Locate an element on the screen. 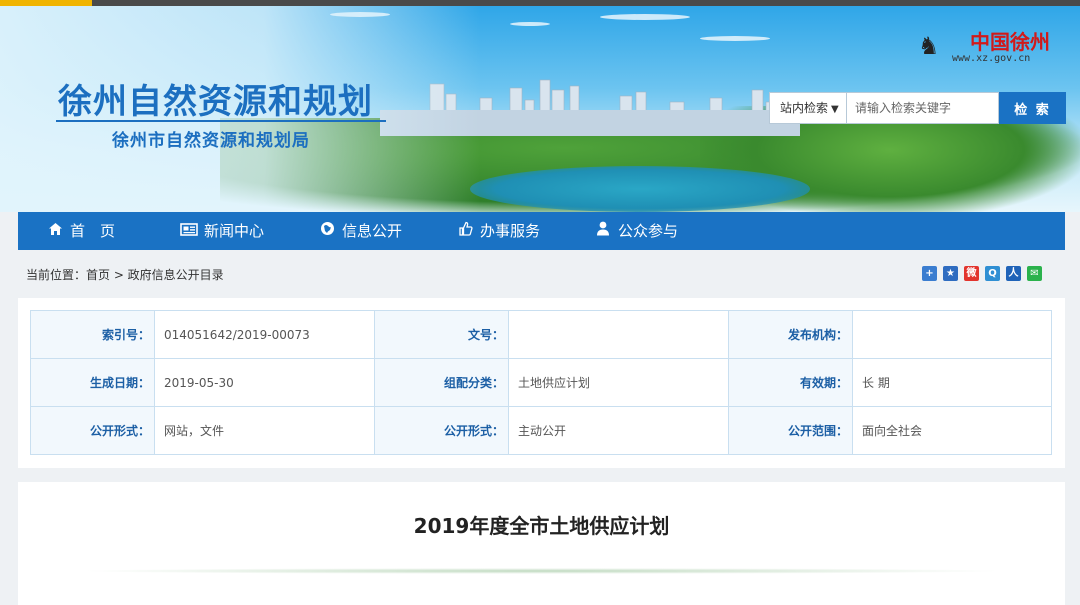  share-qzone-icon: ★ is located at coordinates (950, 273).